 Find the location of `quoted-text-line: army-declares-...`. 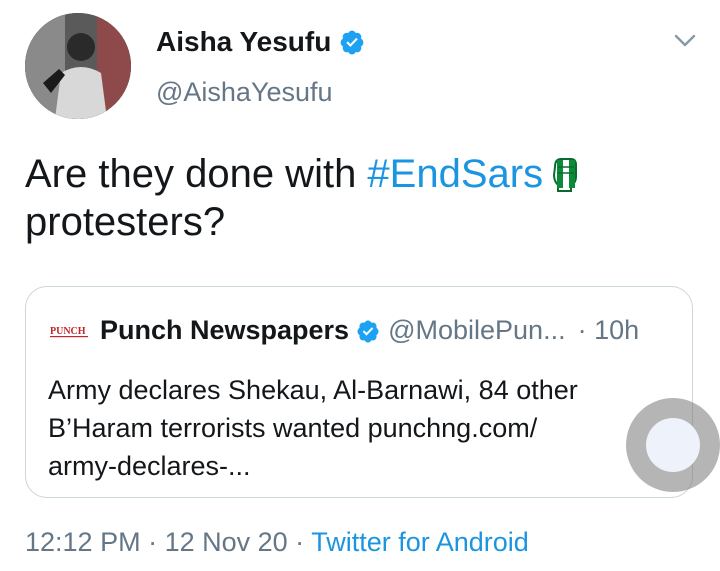

quoted-text-line: army-declares-... is located at coordinates (149, 466).